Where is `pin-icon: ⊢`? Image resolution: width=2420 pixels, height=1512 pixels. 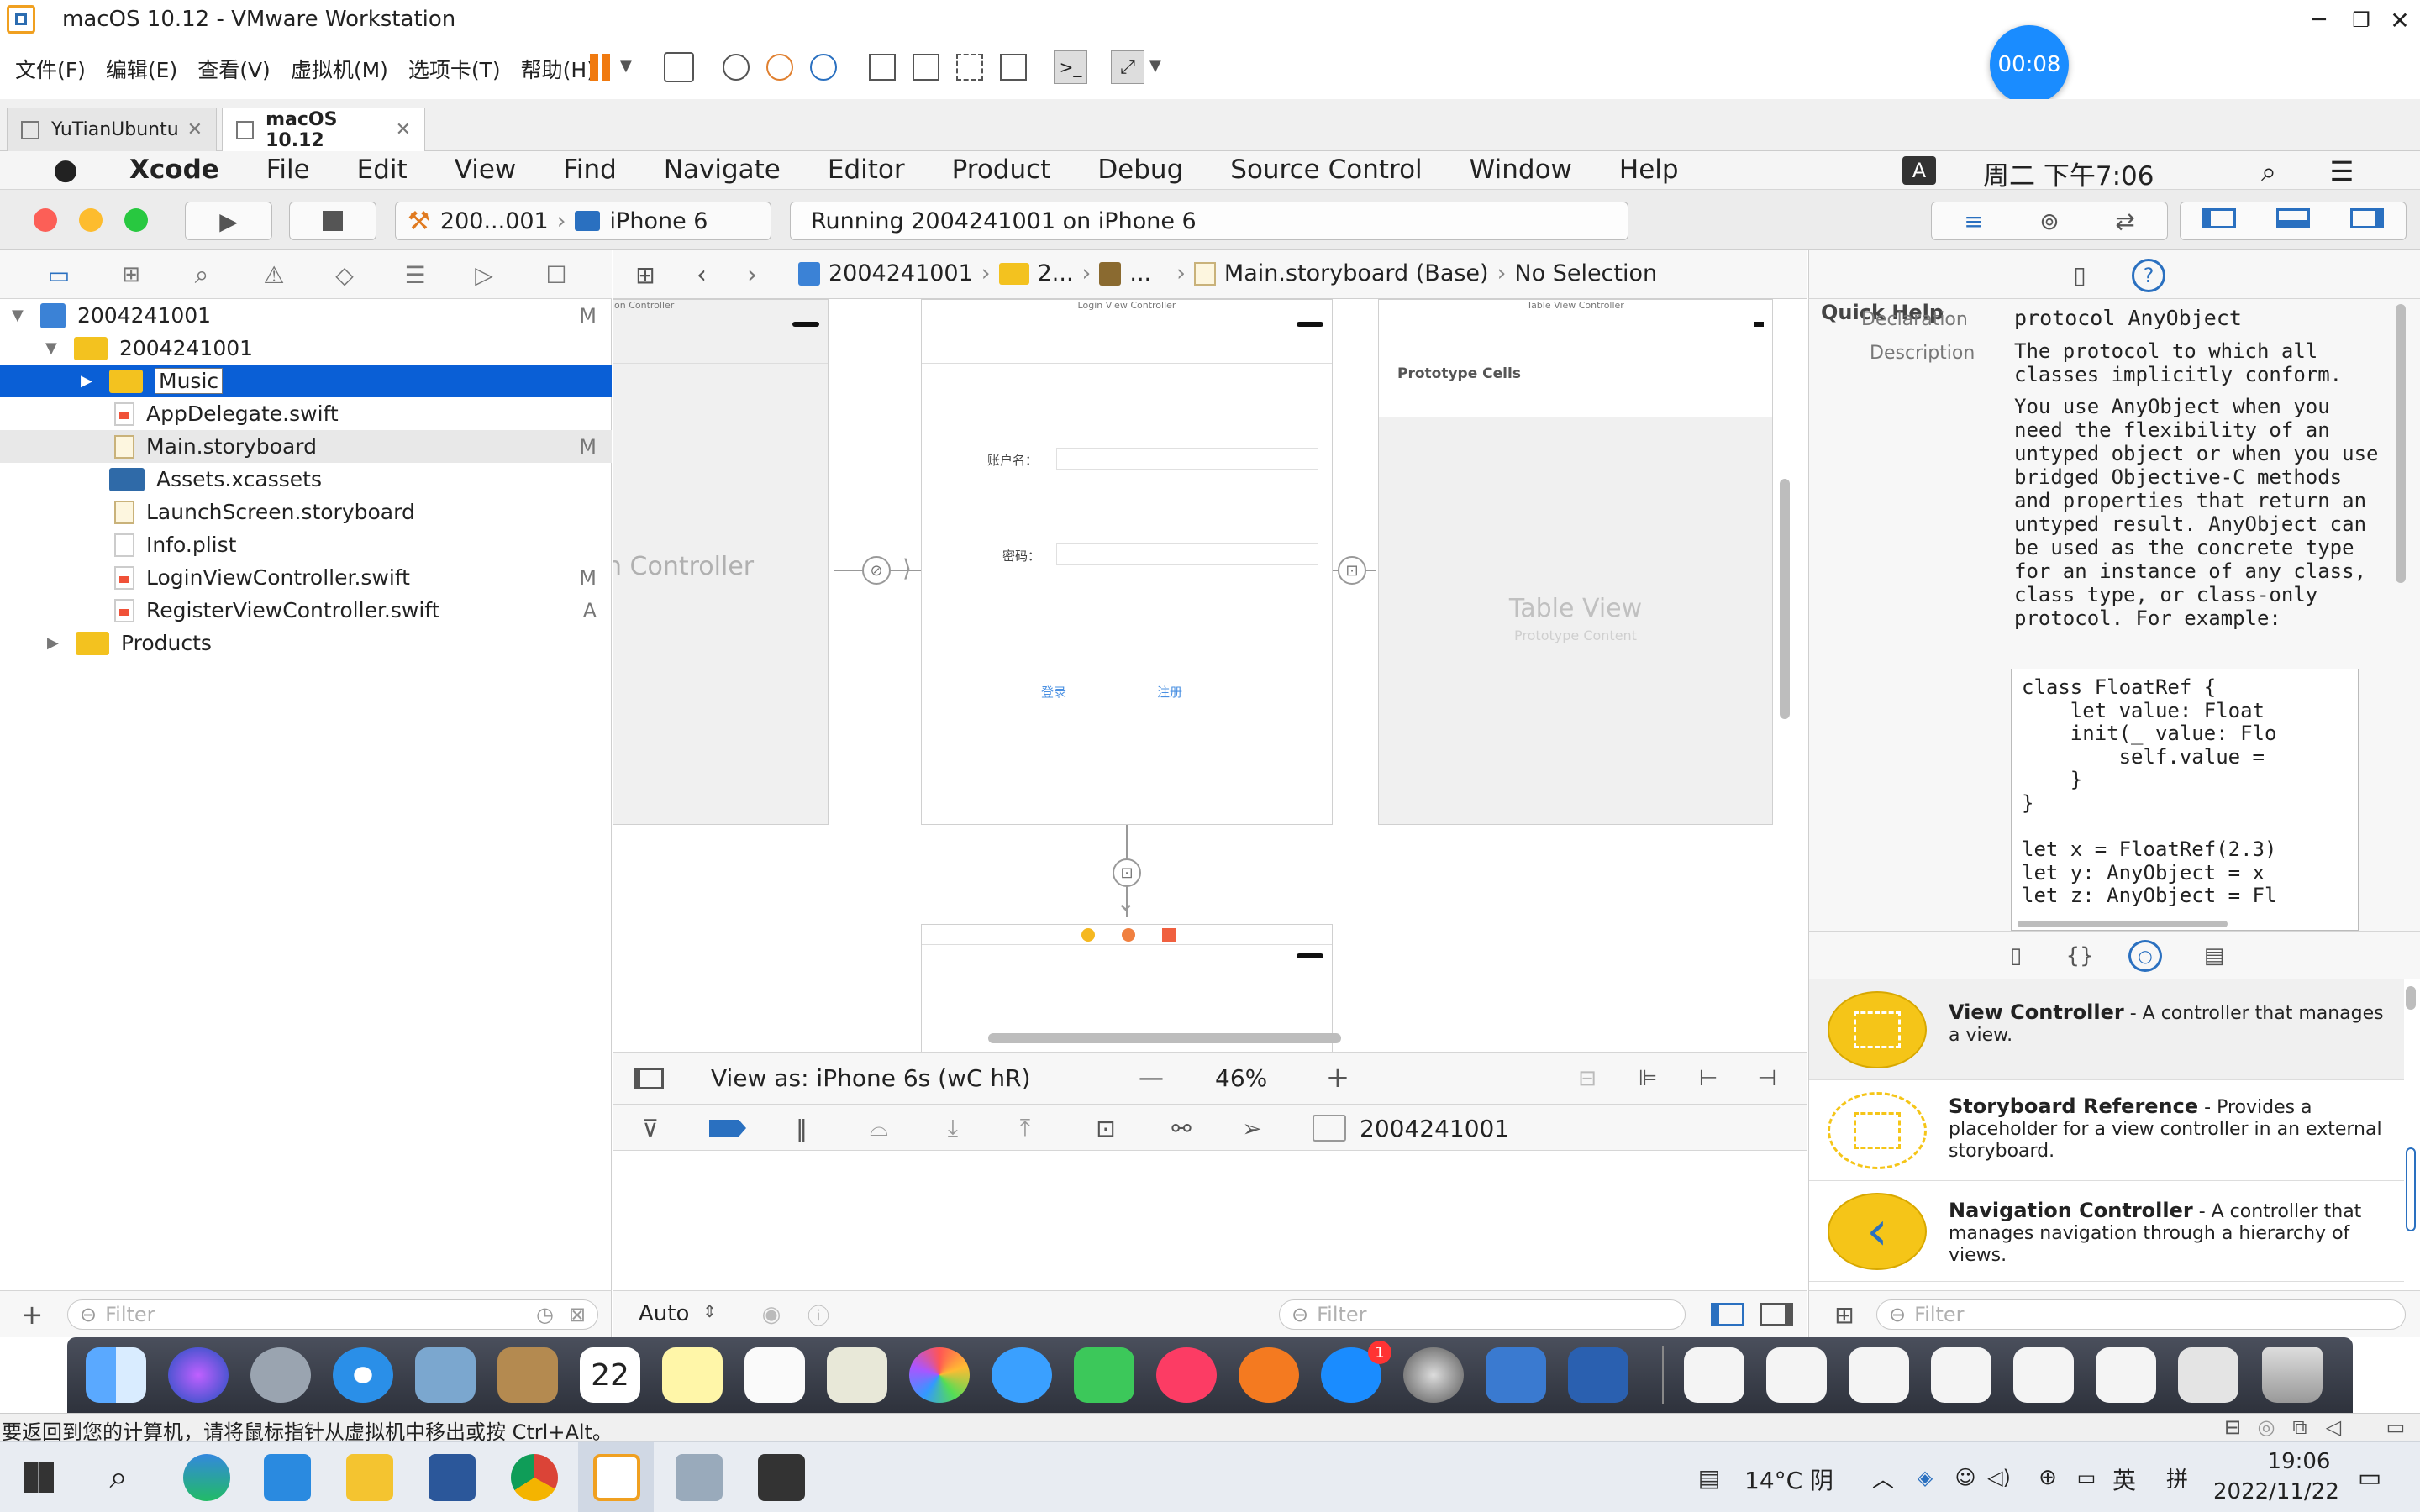
pin-icon: ⊢ is located at coordinates (1709, 1079).